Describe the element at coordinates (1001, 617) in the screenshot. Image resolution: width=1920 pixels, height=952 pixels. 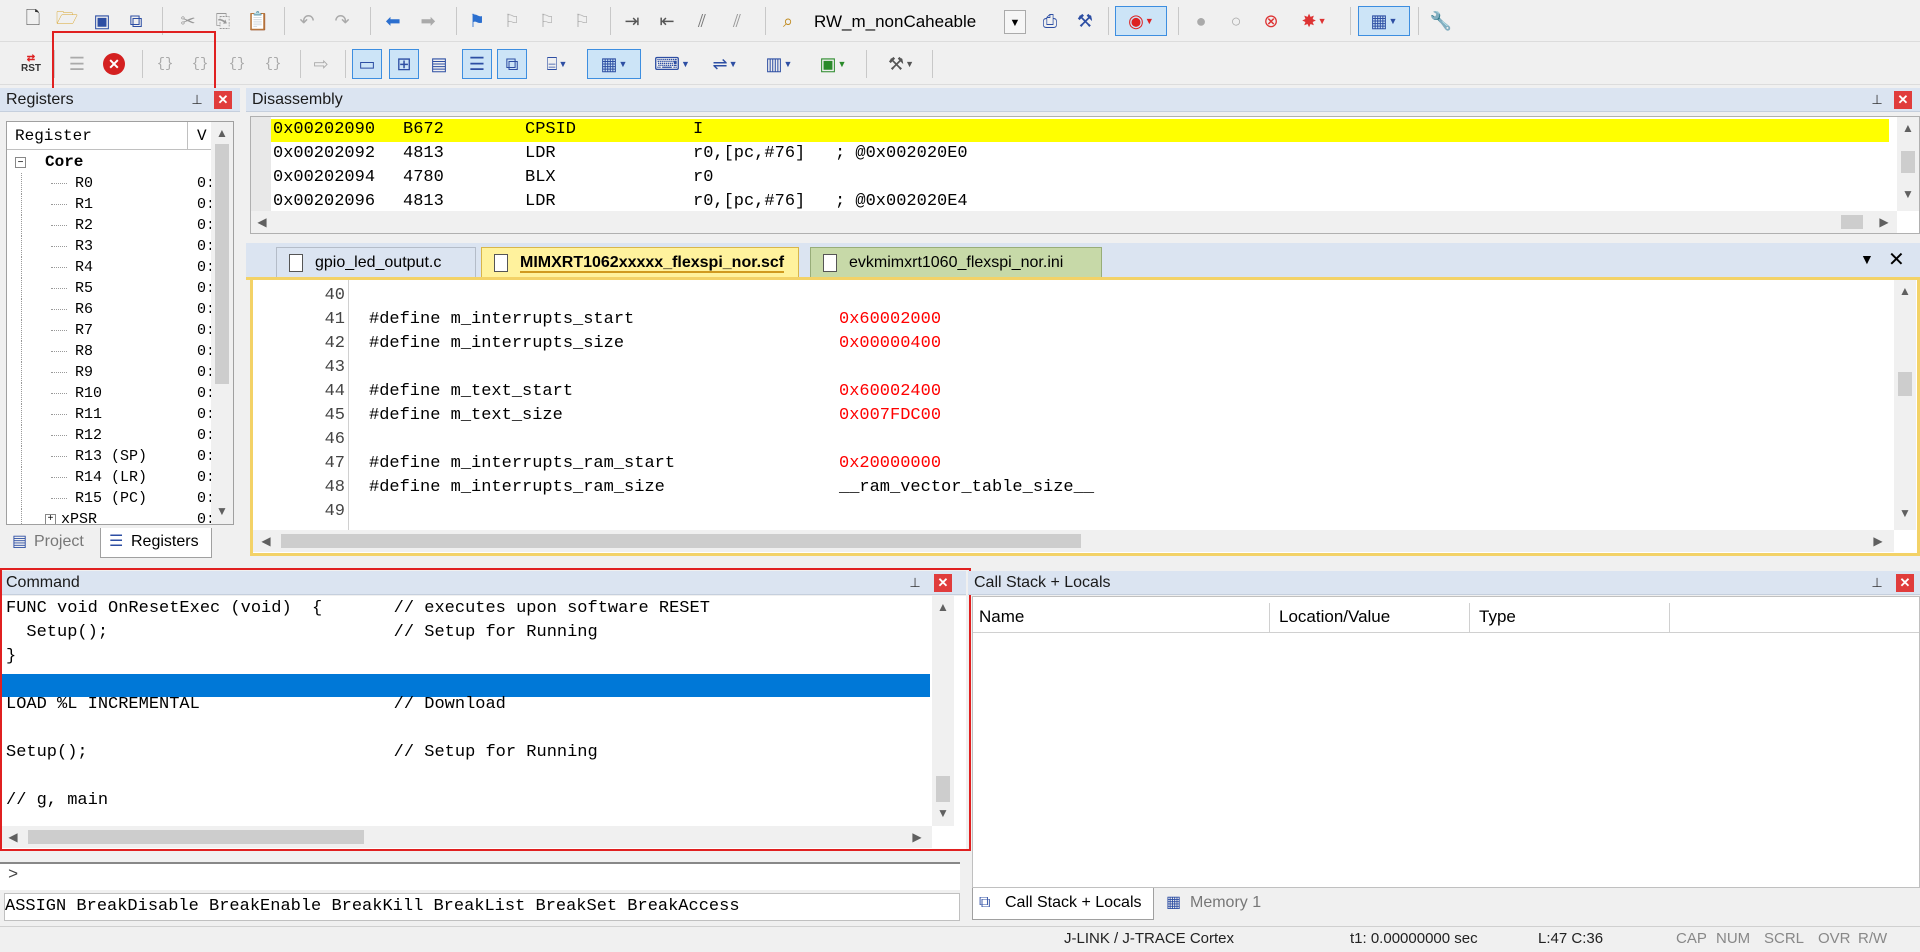
I see `col-name: Name` at that location.